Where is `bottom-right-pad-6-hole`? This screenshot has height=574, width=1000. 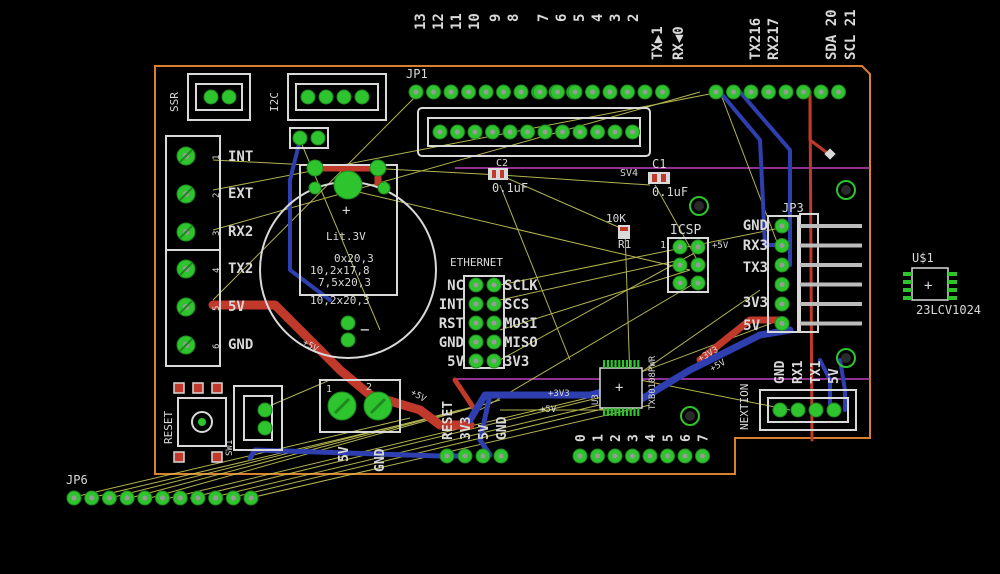
bottom-right-pad-6-hole is located at coordinates (667, 456).